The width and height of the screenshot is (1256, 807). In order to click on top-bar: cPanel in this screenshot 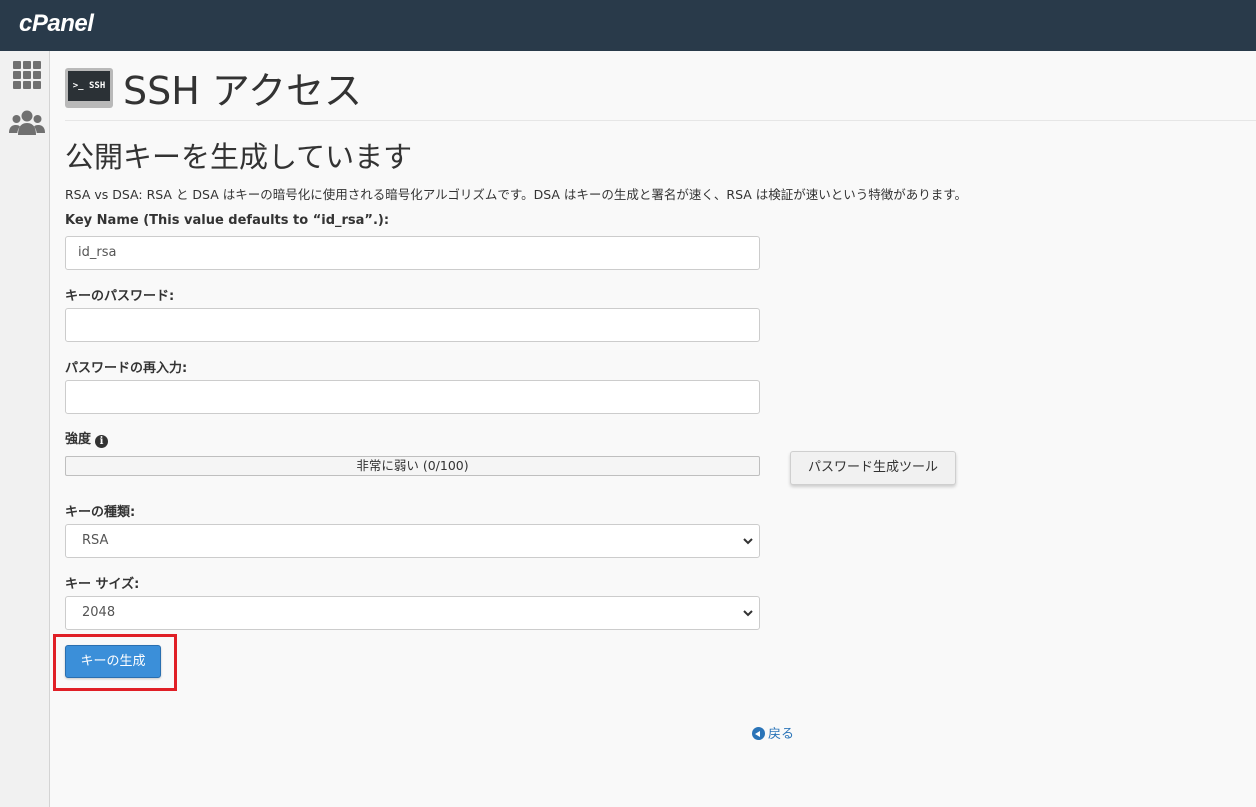, I will do `click(628, 25)`.